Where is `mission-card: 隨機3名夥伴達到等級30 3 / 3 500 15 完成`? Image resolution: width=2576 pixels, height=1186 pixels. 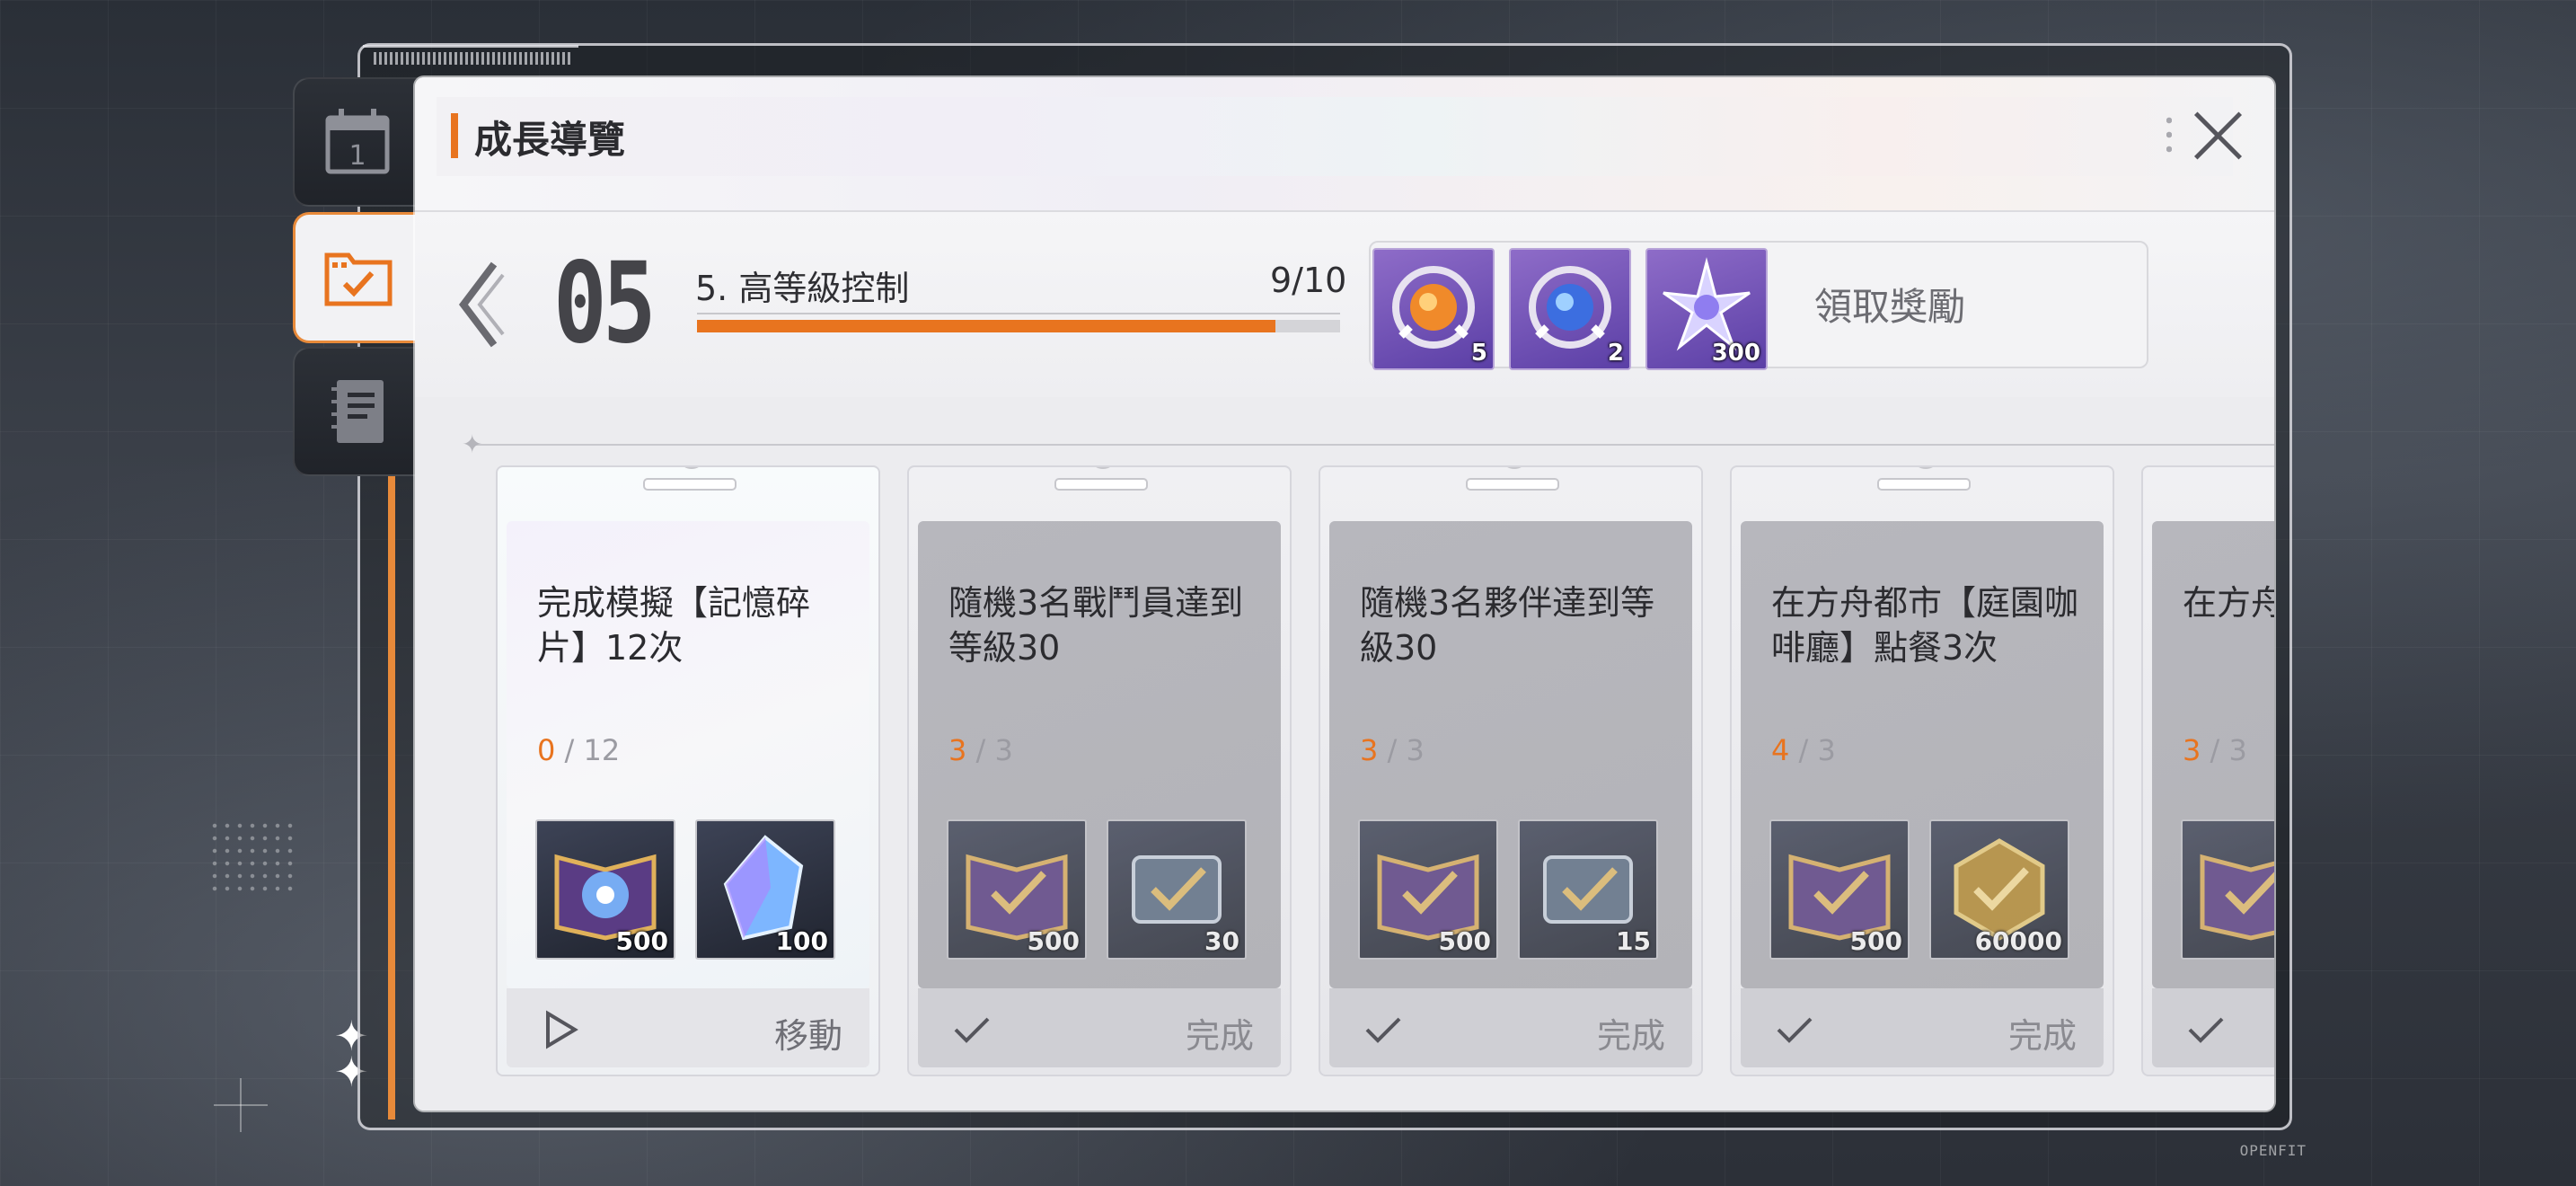
mission-card: 隨機3名夥伴達到等級30 3 / 3 500 15 完成 is located at coordinates (1511, 770).